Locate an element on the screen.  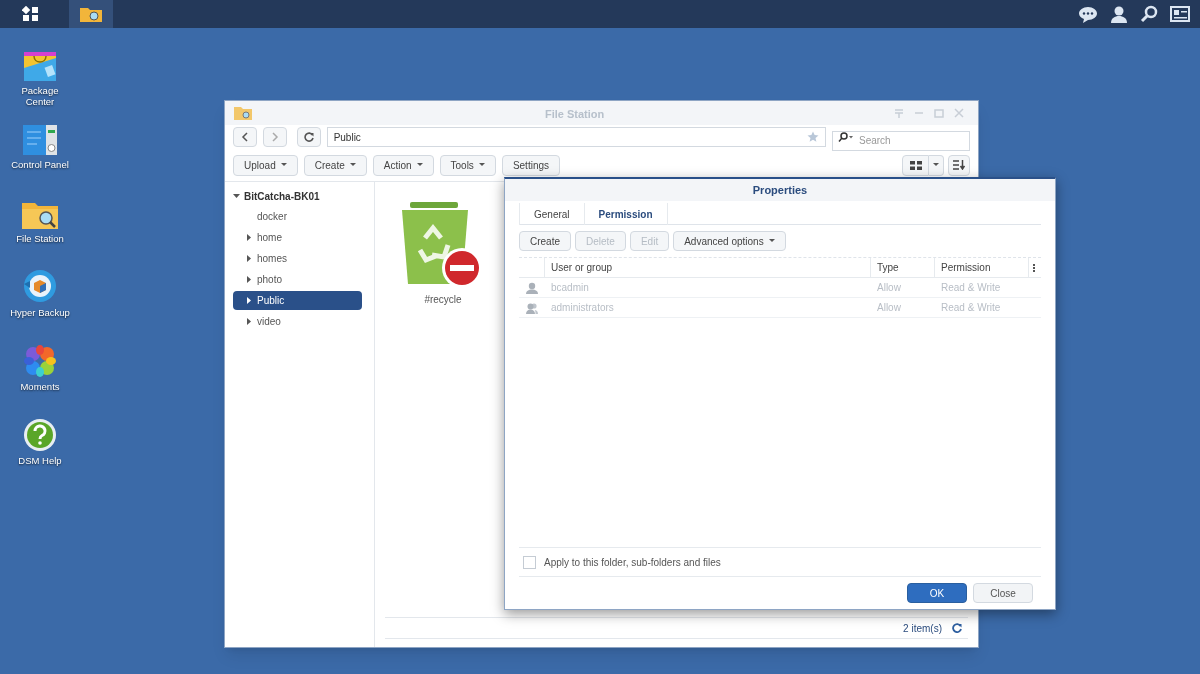
chevron-right-icon is located at coordinates (274, 137).